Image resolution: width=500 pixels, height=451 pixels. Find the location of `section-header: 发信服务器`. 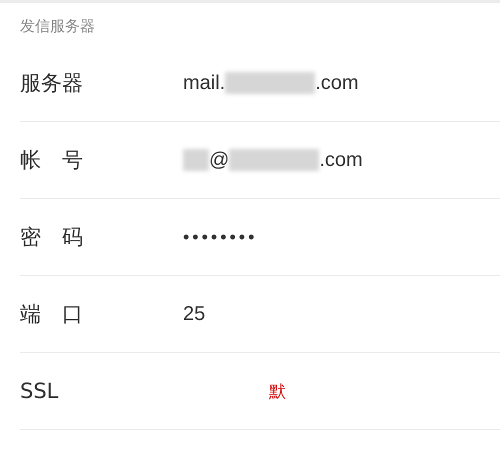

section-header: 发信服务器 is located at coordinates (57, 26).